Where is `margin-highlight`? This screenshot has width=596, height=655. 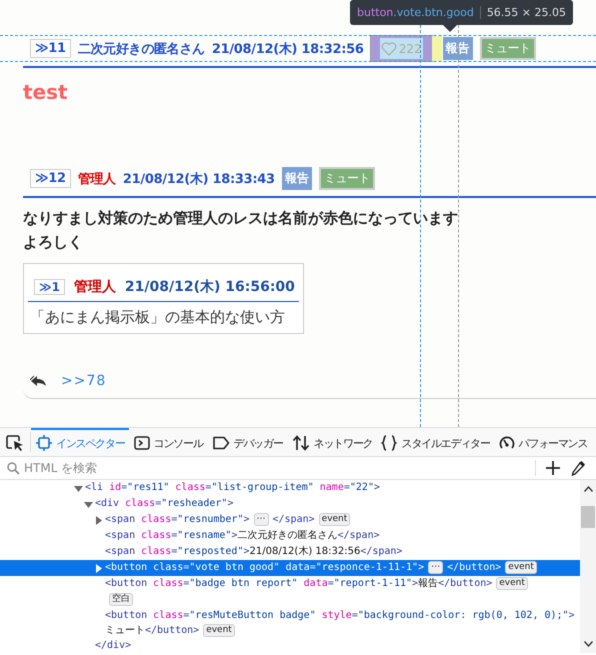 margin-highlight is located at coordinates (437, 48).